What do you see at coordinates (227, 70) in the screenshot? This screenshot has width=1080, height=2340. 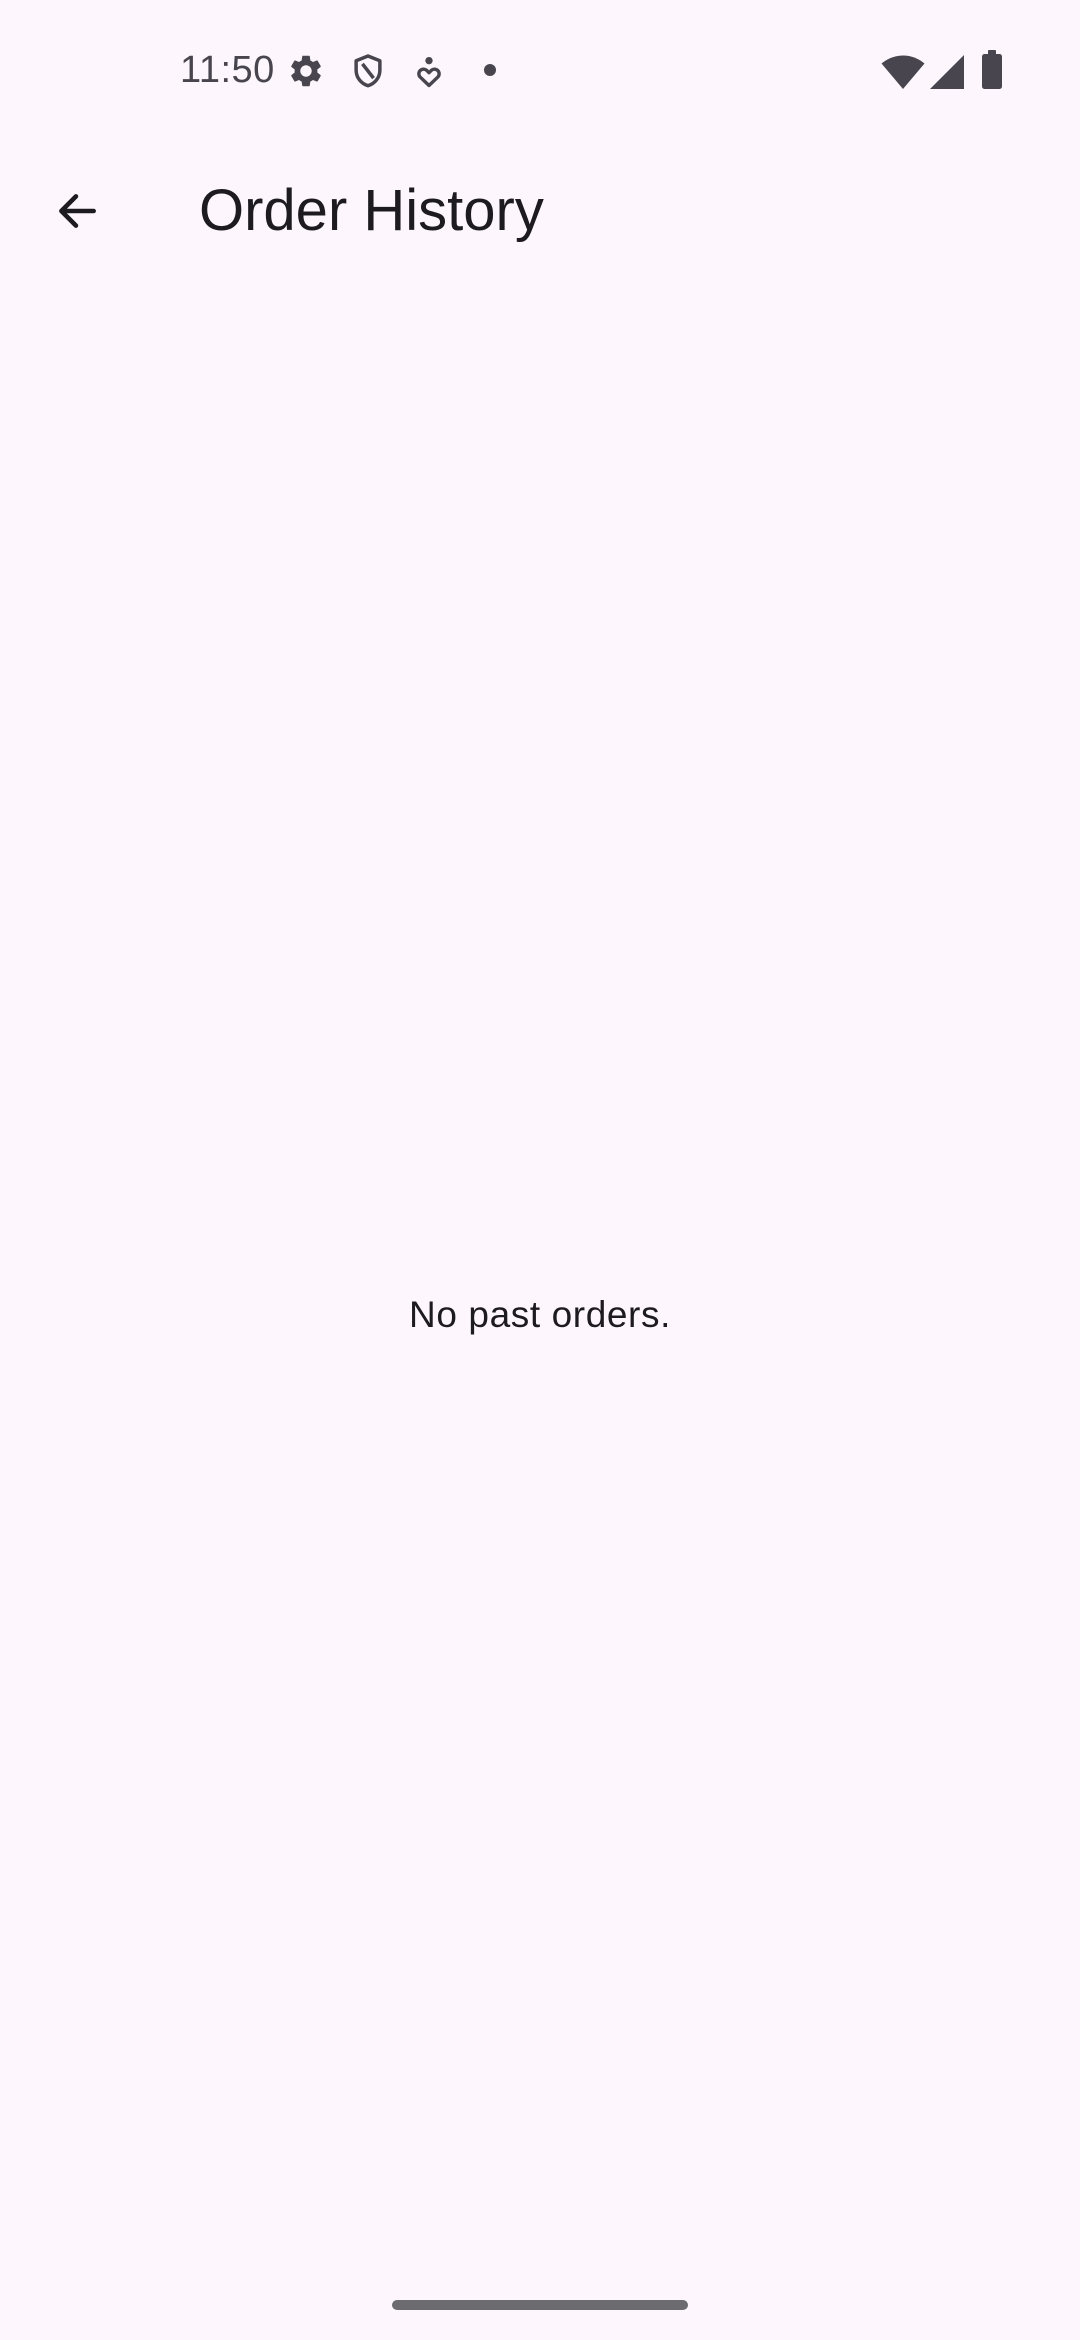 I see `status-time: 11:50` at bounding box center [227, 70].